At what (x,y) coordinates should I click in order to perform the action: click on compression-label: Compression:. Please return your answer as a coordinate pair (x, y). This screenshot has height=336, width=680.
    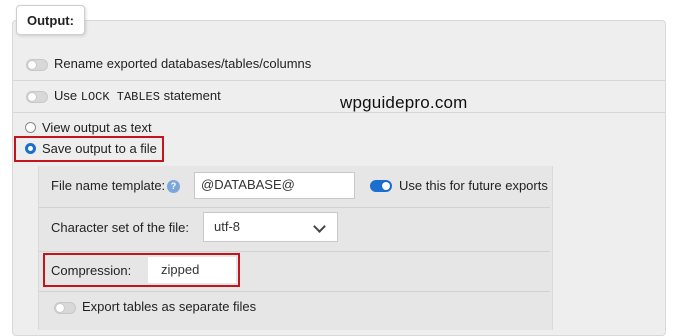
    Looking at the image, I should click on (91, 270).